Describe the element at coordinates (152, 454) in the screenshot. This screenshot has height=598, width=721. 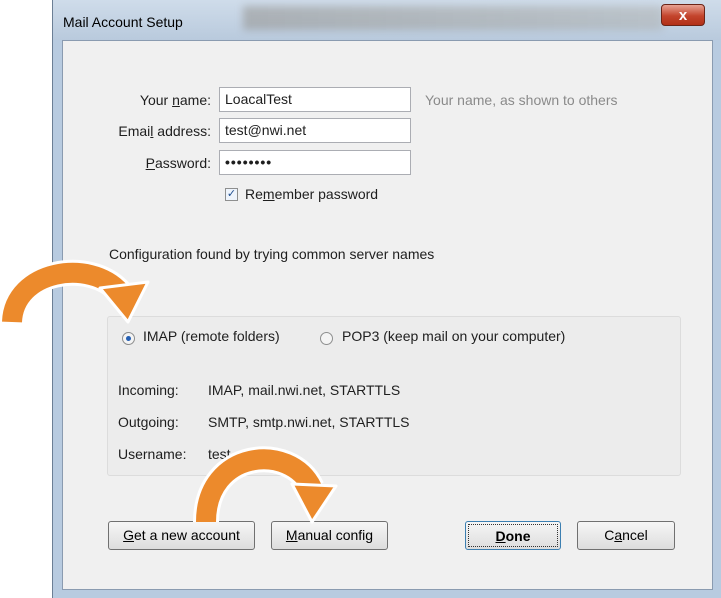
I see `username-label: Username:` at that location.